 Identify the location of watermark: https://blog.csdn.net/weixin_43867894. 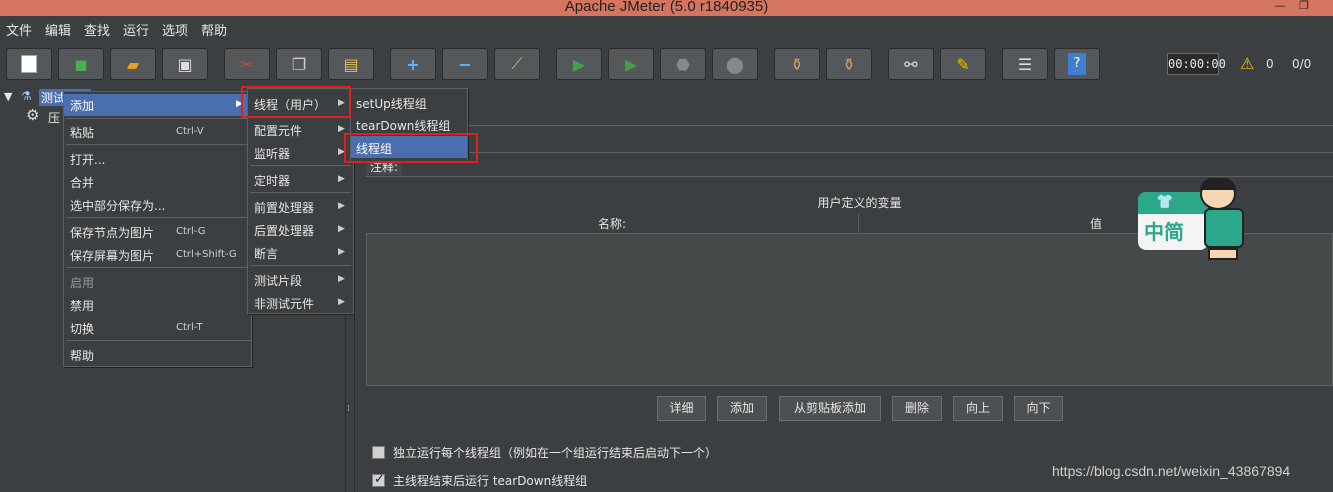
(1171, 471).